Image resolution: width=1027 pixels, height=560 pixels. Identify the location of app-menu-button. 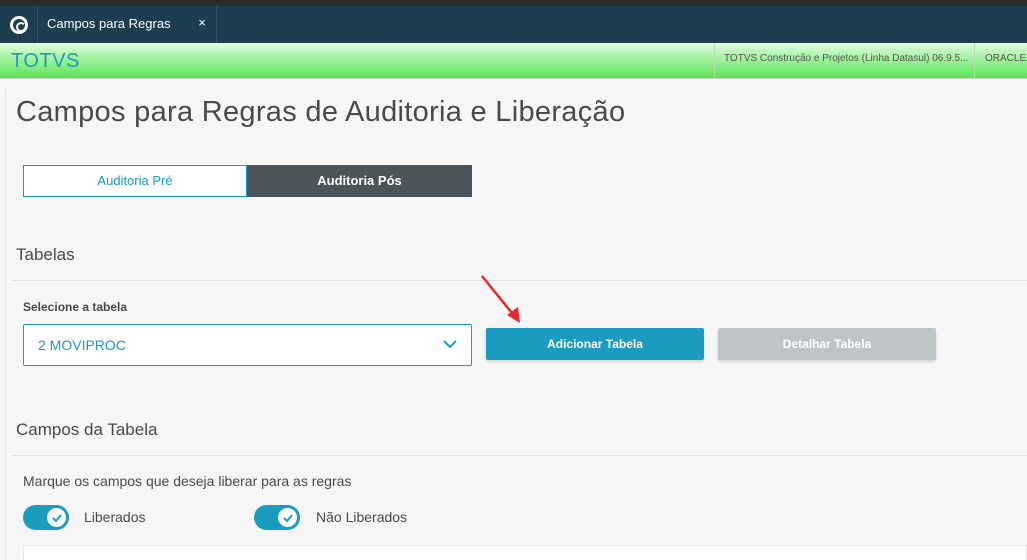
(18, 24).